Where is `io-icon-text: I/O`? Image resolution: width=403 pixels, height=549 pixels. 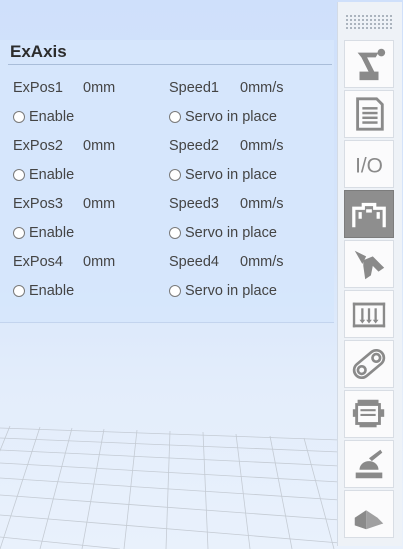 io-icon-text: I/O is located at coordinates (369, 166).